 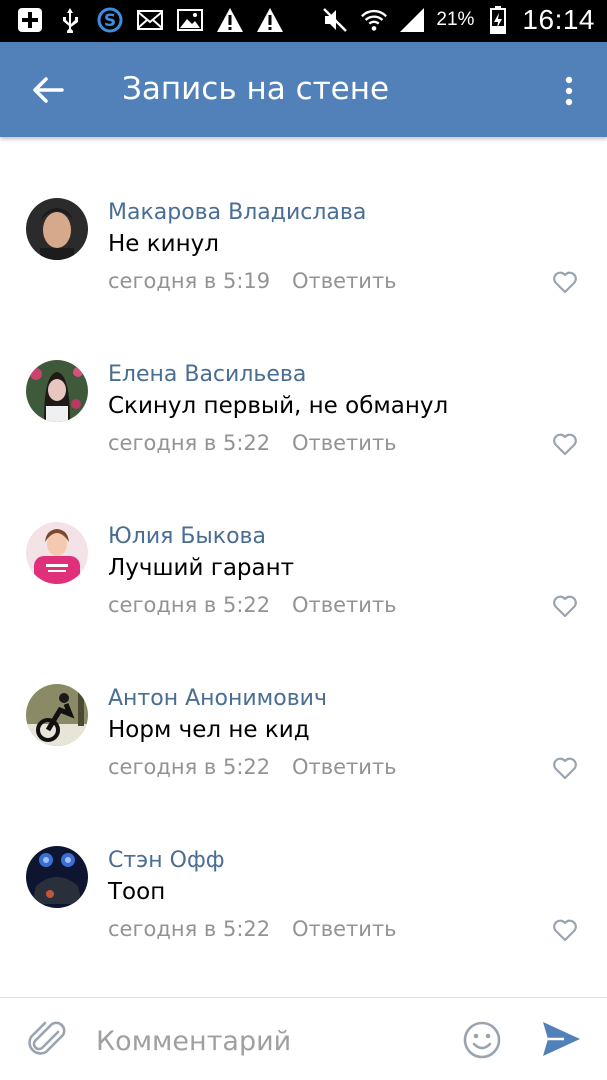 What do you see at coordinates (482, 1040) in the screenshot?
I see `emoji-icon` at bounding box center [482, 1040].